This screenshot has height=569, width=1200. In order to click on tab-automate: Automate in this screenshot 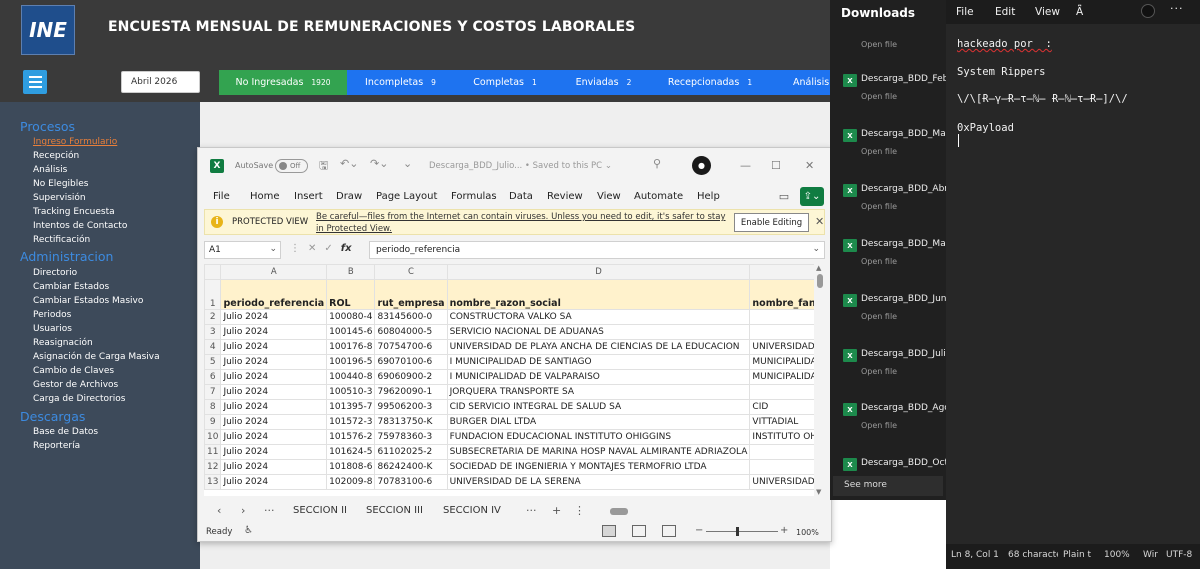, I will do `click(658, 196)`.